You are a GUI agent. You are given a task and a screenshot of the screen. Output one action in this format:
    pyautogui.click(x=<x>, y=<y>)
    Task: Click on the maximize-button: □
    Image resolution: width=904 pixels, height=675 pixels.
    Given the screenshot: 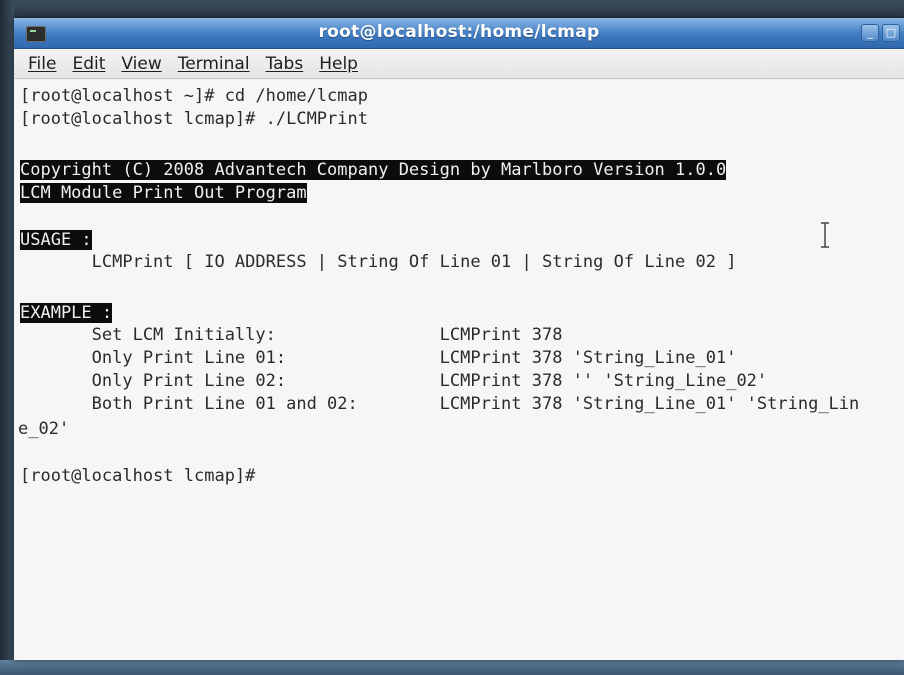 What is the action you would take?
    pyautogui.click(x=891, y=33)
    